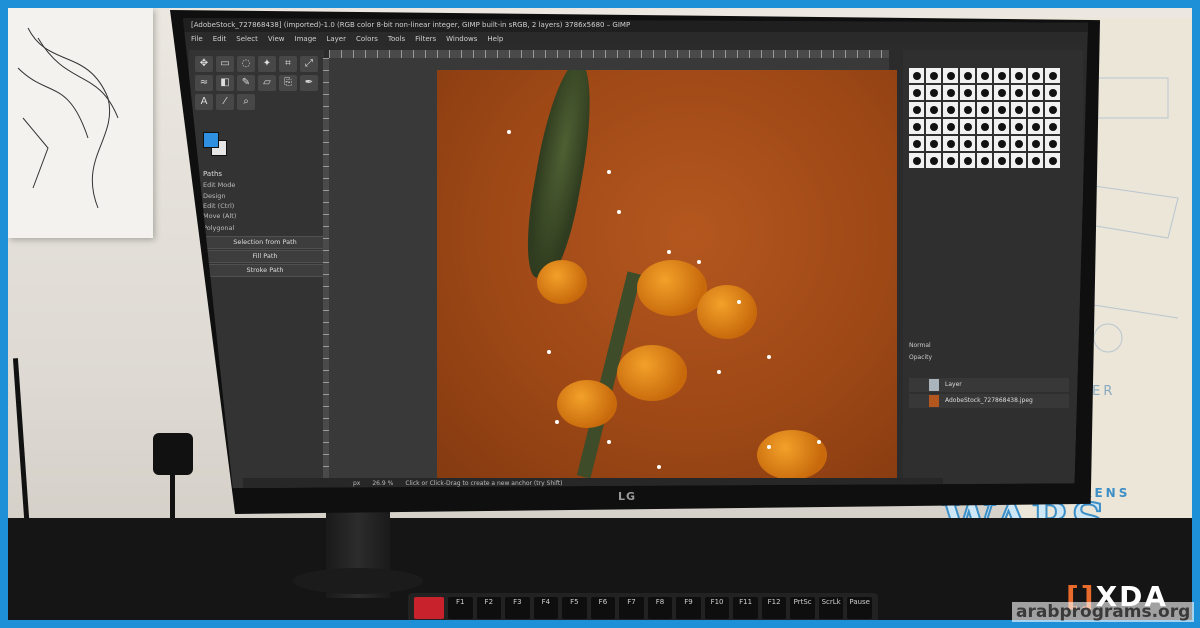  What do you see at coordinates (218, 206) in the screenshot?
I see `mode-edit-radio: Edit (Ctrl)` at bounding box center [218, 206].